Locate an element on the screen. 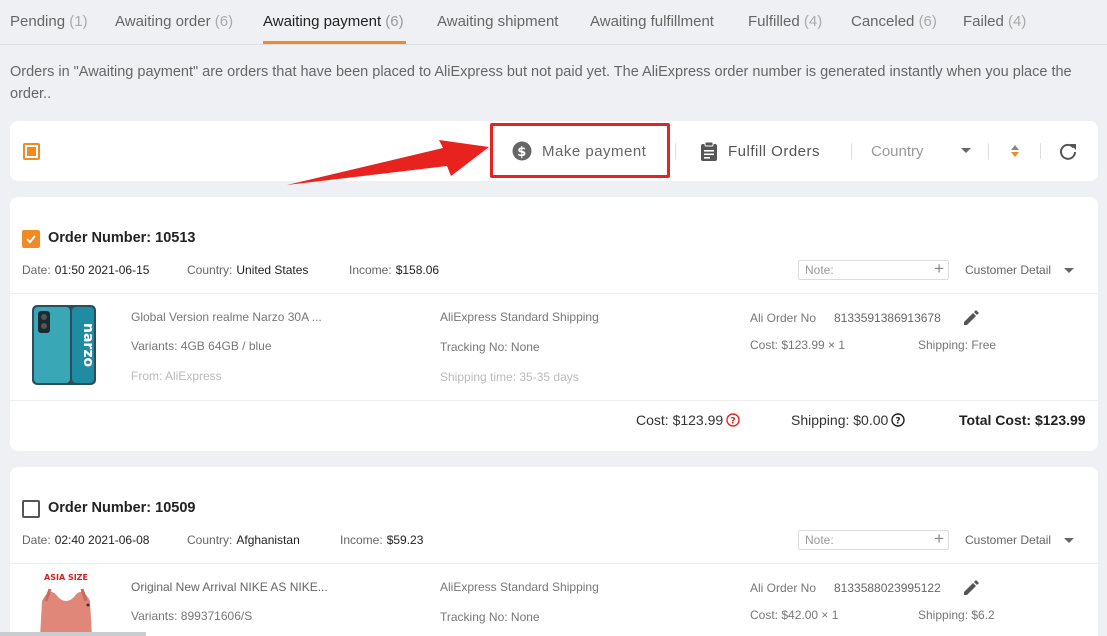 This screenshot has width=1107, height=636. tab-label: Awaiting payment is located at coordinates (322, 21).